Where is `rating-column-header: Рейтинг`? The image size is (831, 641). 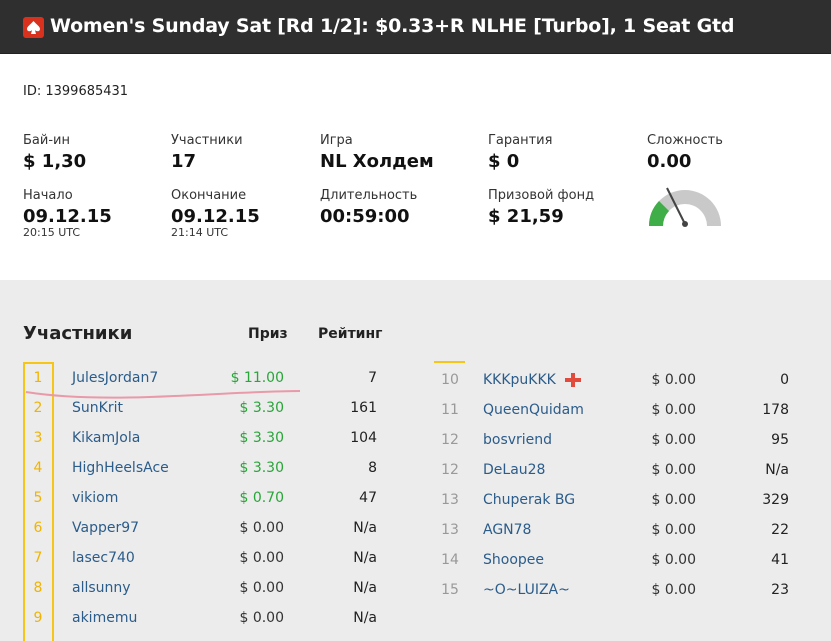 rating-column-header: Рейтинг is located at coordinates (350, 334).